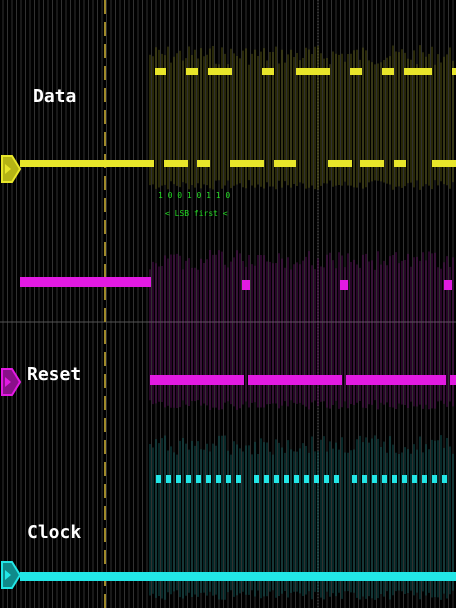 The width and height of the screenshot is (456, 608). Describe the element at coordinates (54, 374) in the screenshot. I see `reset-channel-label: Reset` at that location.